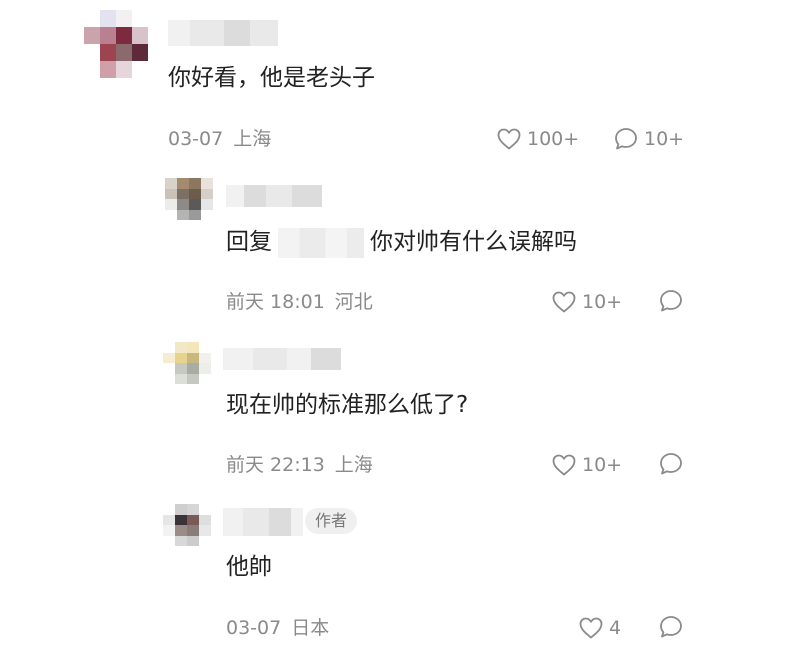 The image size is (800, 669). What do you see at coordinates (249, 242) in the screenshot?
I see `reply-prefix: 回复` at bounding box center [249, 242].